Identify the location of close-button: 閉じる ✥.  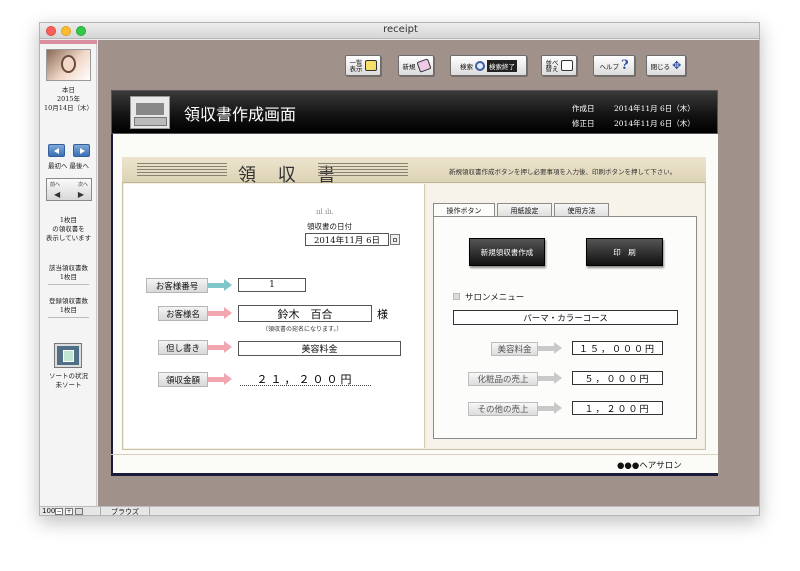
(666, 65).